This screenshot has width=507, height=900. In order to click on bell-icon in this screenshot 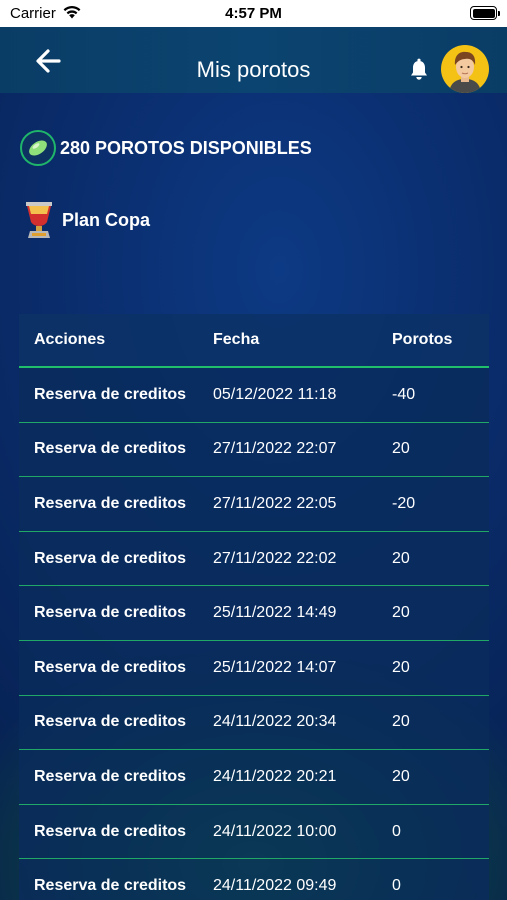, I will do `click(419, 70)`.